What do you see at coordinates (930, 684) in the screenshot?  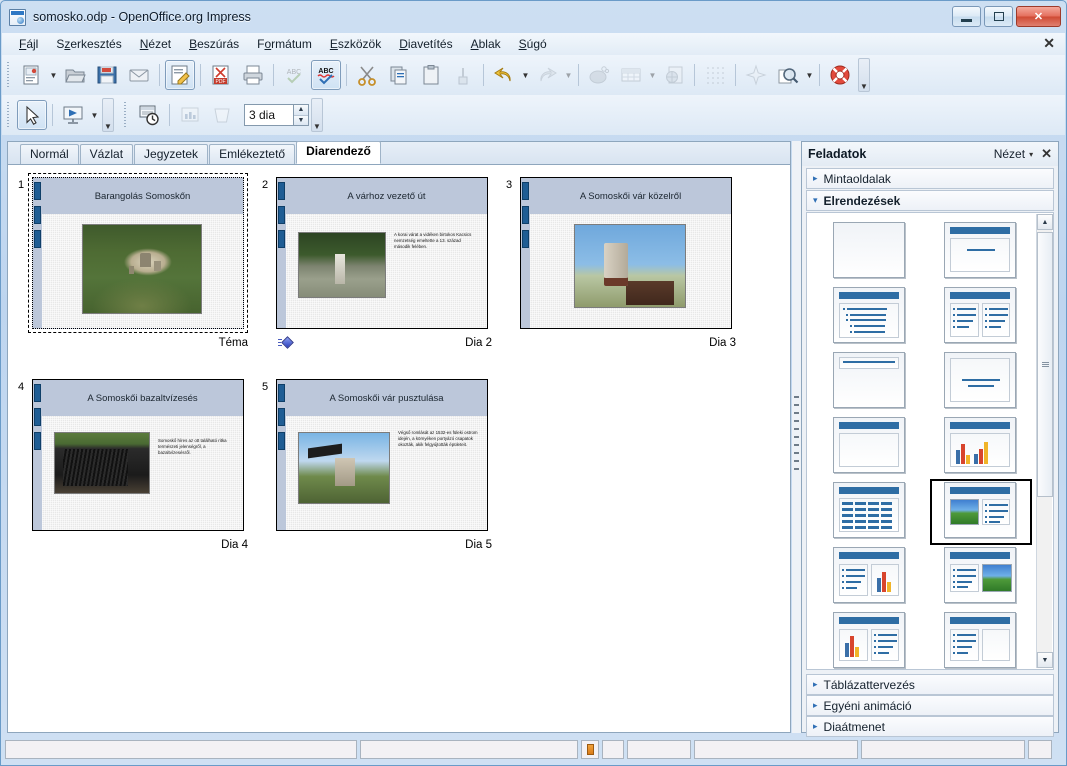 I see `section-table-design: ▸ Táblázattervezés` at bounding box center [930, 684].